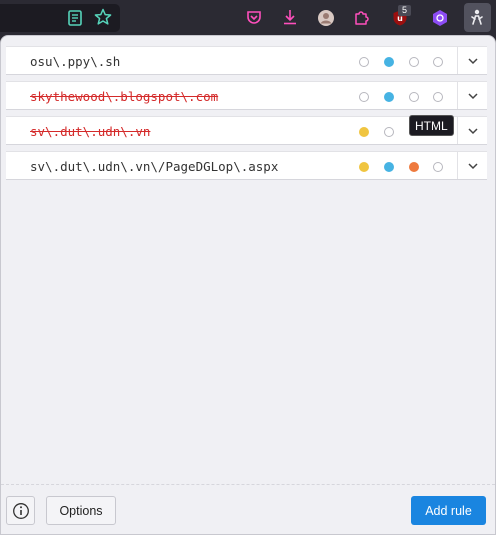  What do you see at coordinates (290, 17) in the screenshot?
I see `downloads-icon` at bounding box center [290, 17].